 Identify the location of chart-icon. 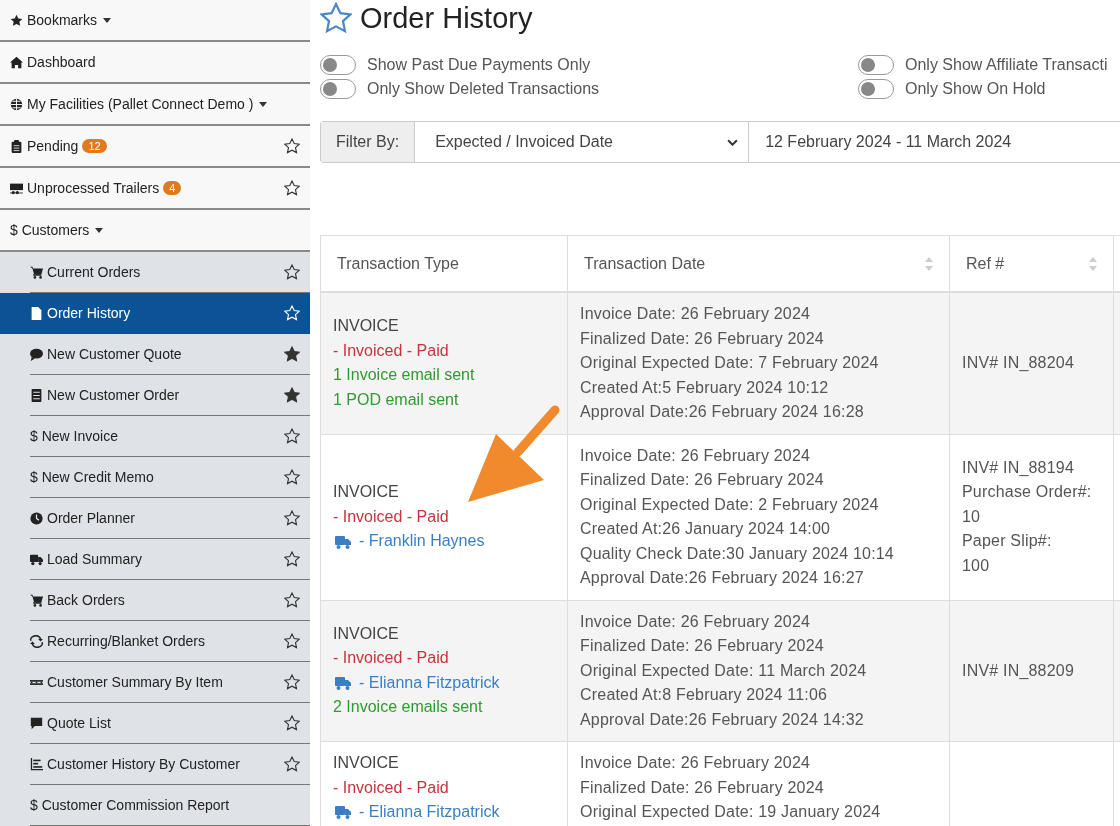
(36, 764).